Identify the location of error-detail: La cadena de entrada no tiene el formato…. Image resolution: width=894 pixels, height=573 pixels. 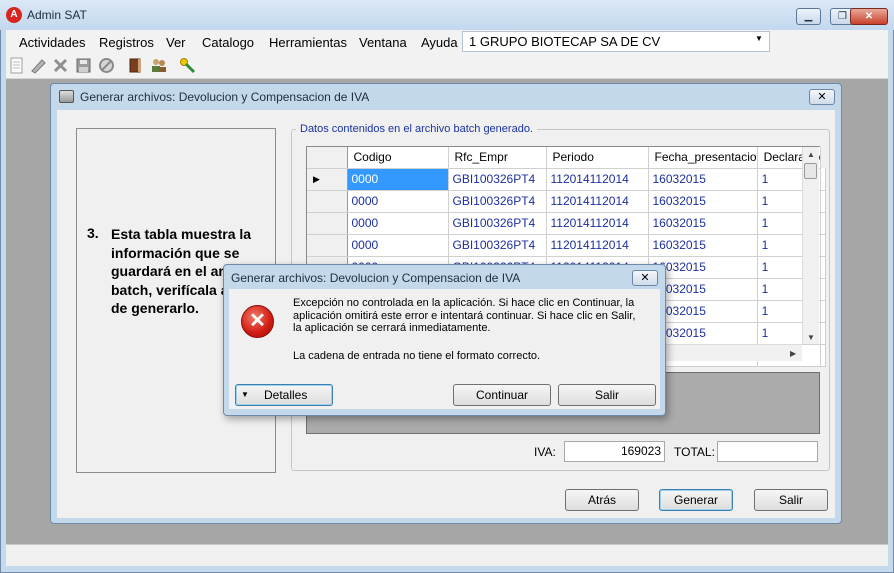
(417, 356).